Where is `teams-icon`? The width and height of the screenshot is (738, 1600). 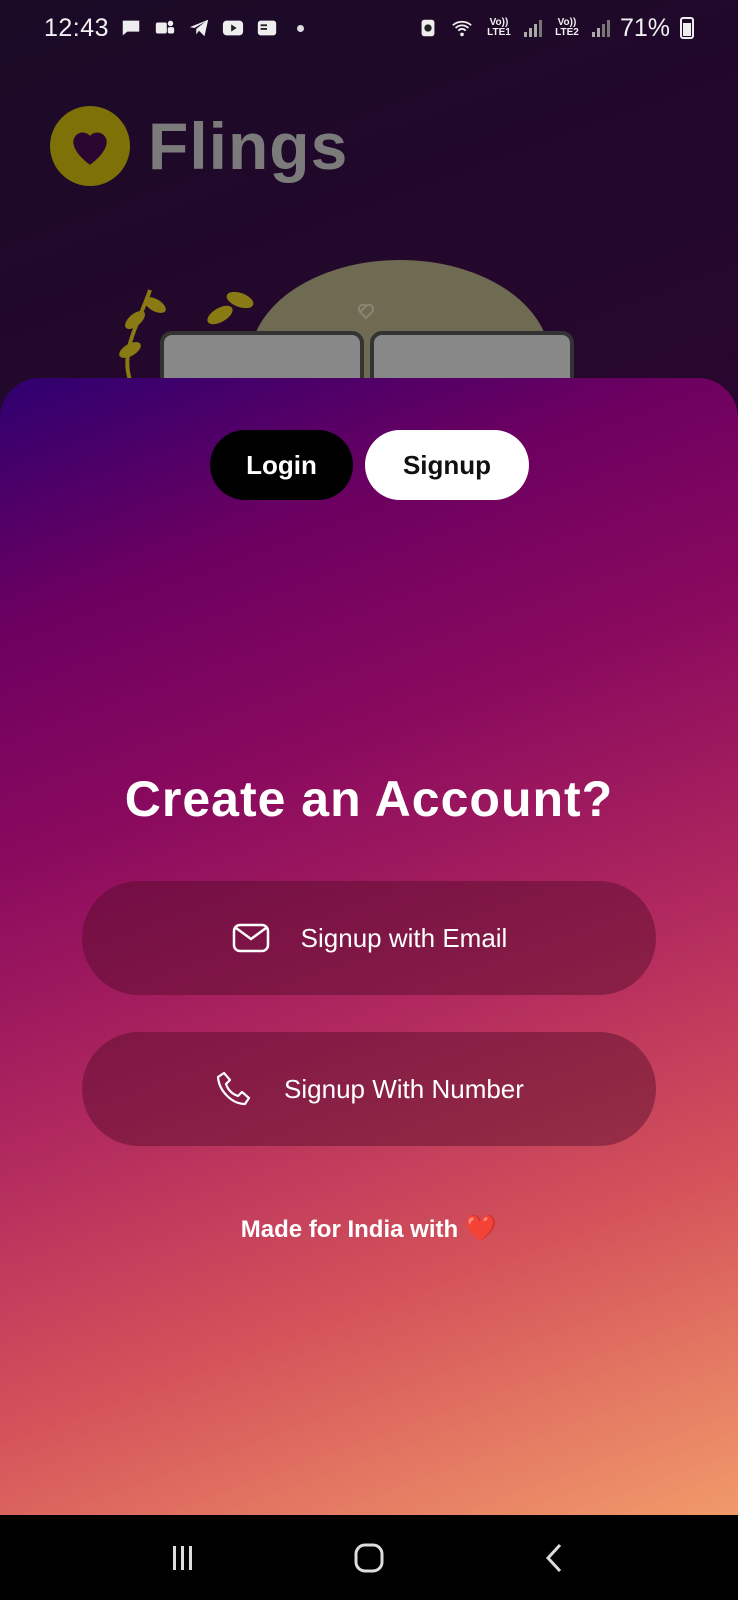 teams-icon is located at coordinates (165, 28).